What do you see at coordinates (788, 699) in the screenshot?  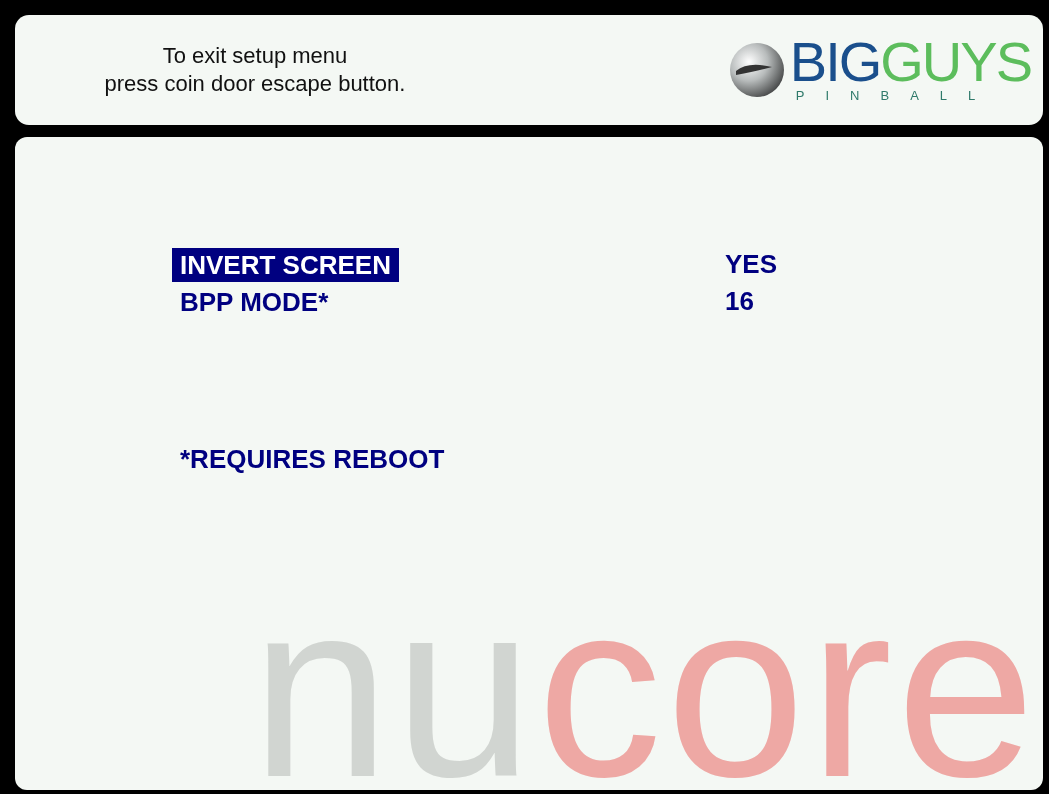 I see `brand-text: core` at bounding box center [788, 699].